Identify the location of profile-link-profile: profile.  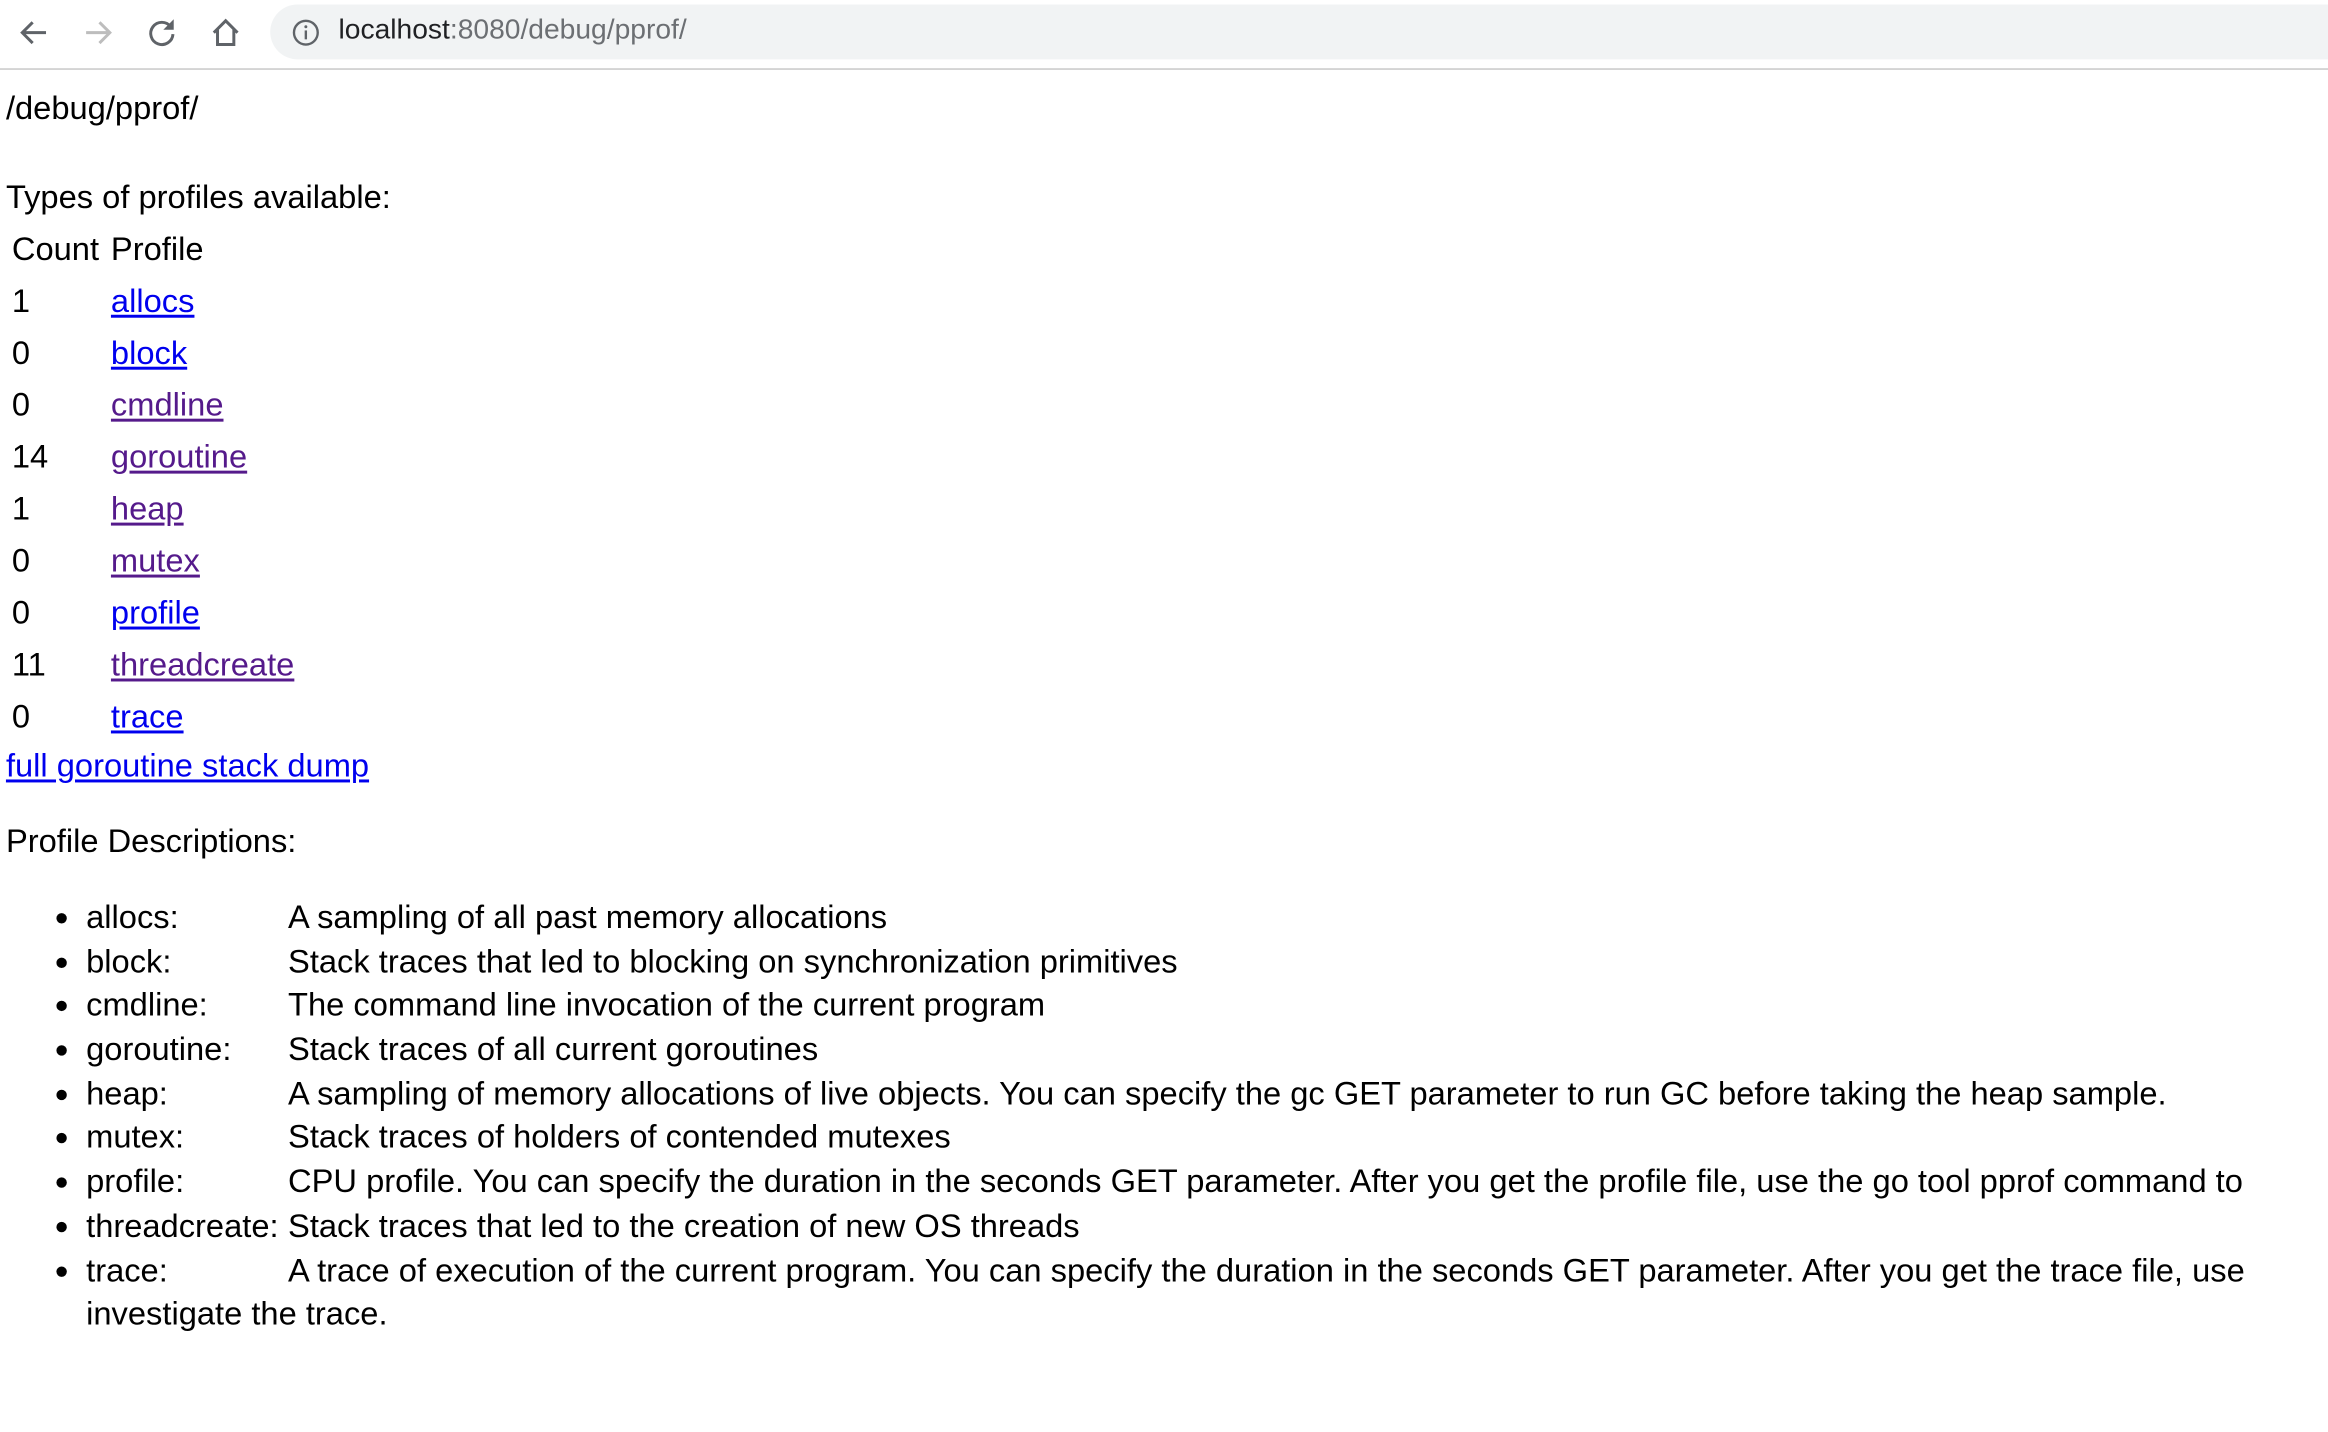
(155, 611).